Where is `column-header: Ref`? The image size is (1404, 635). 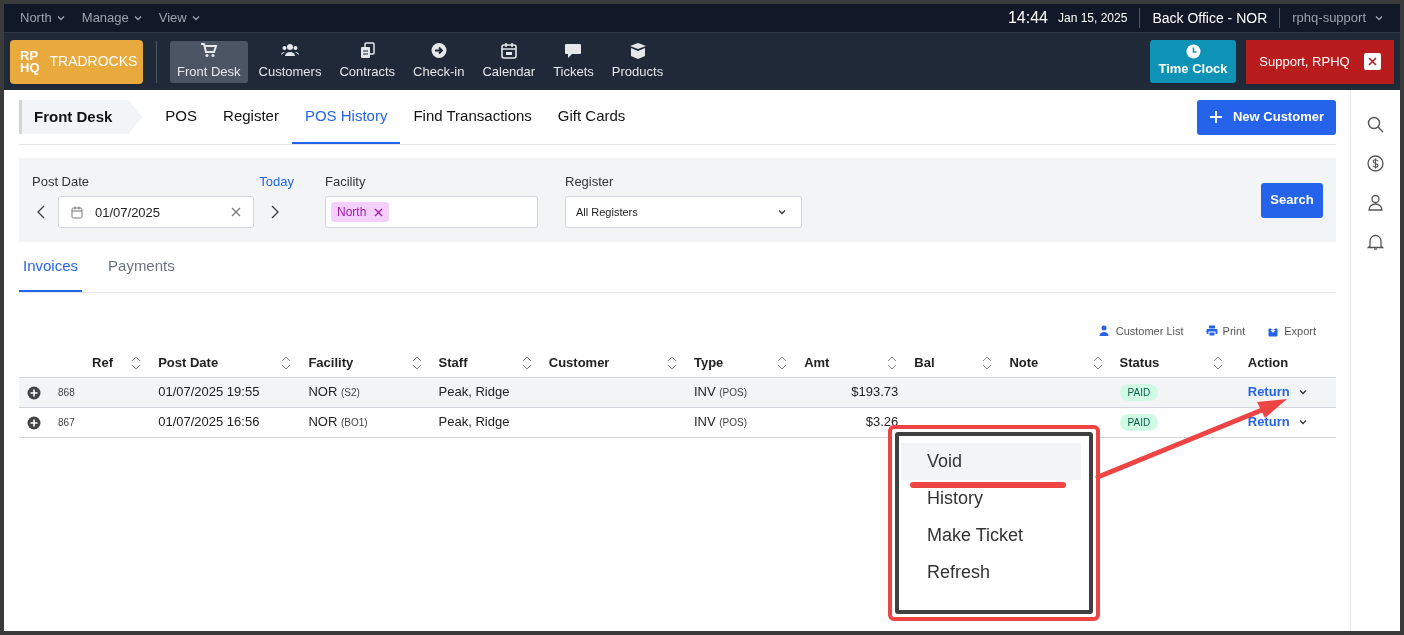 column-header: Ref is located at coordinates (102, 363).